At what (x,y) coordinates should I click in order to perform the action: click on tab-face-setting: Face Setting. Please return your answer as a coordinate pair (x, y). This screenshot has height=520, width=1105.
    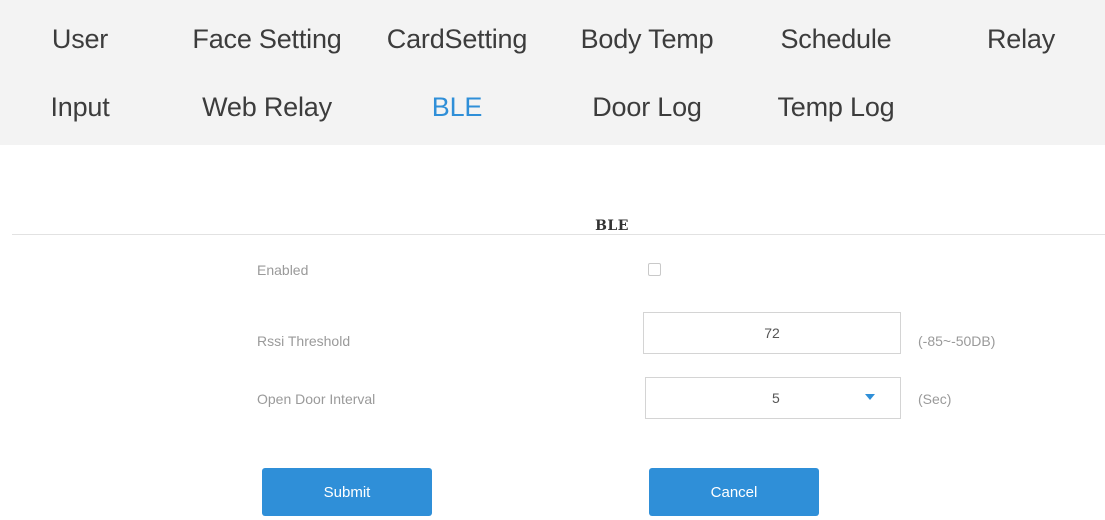
    Looking at the image, I should click on (266, 39).